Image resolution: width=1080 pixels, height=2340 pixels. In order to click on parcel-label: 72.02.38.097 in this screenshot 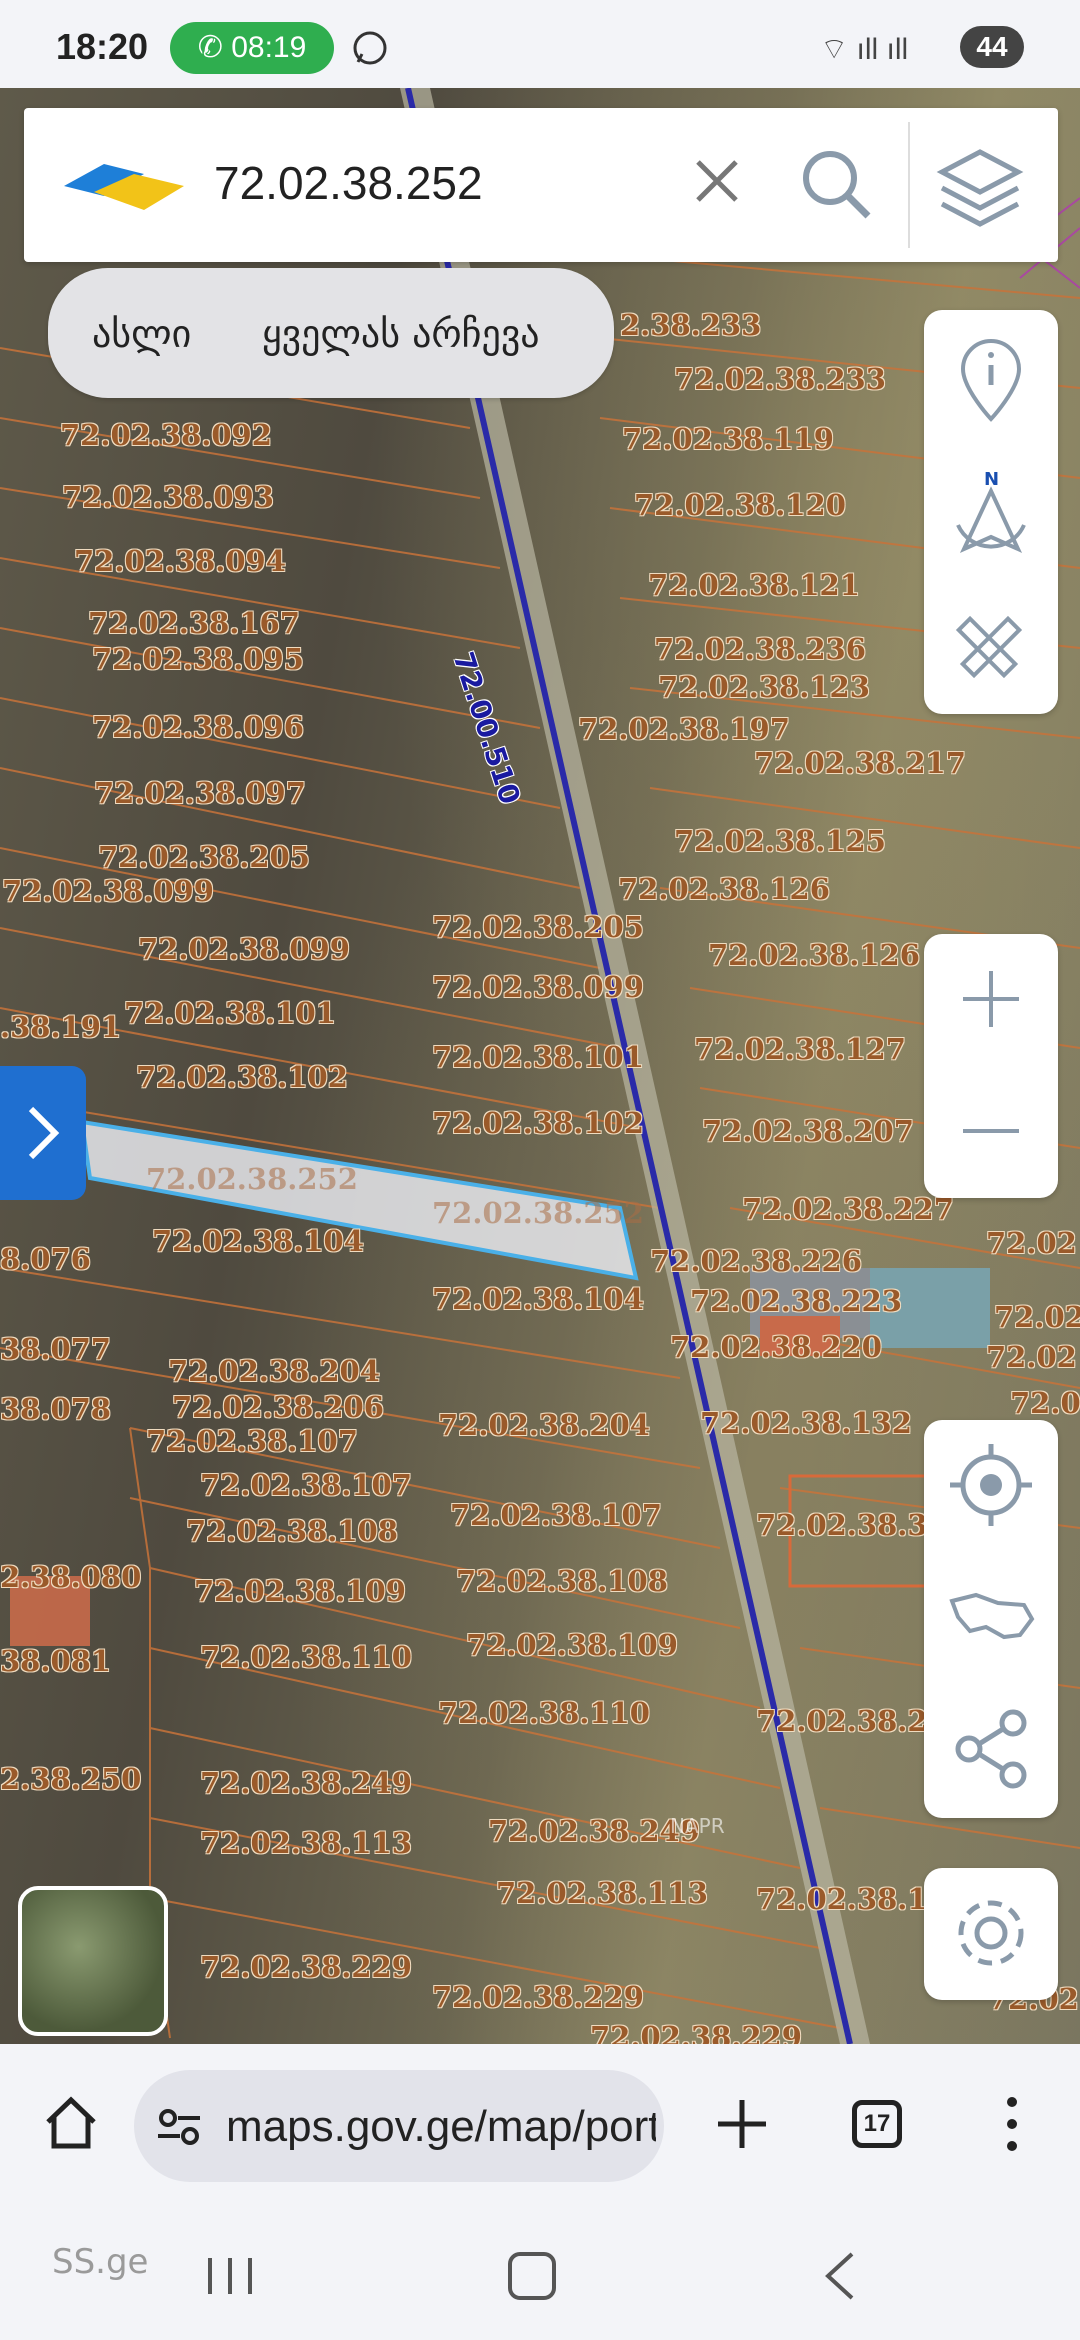, I will do `click(200, 793)`.